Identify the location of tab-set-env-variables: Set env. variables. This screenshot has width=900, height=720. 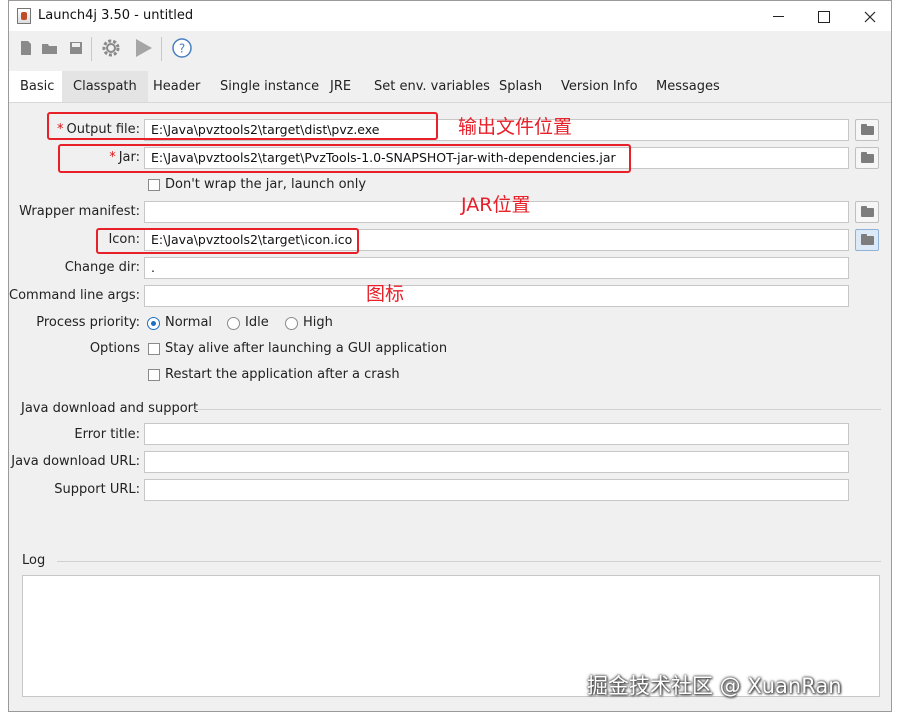
(432, 86).